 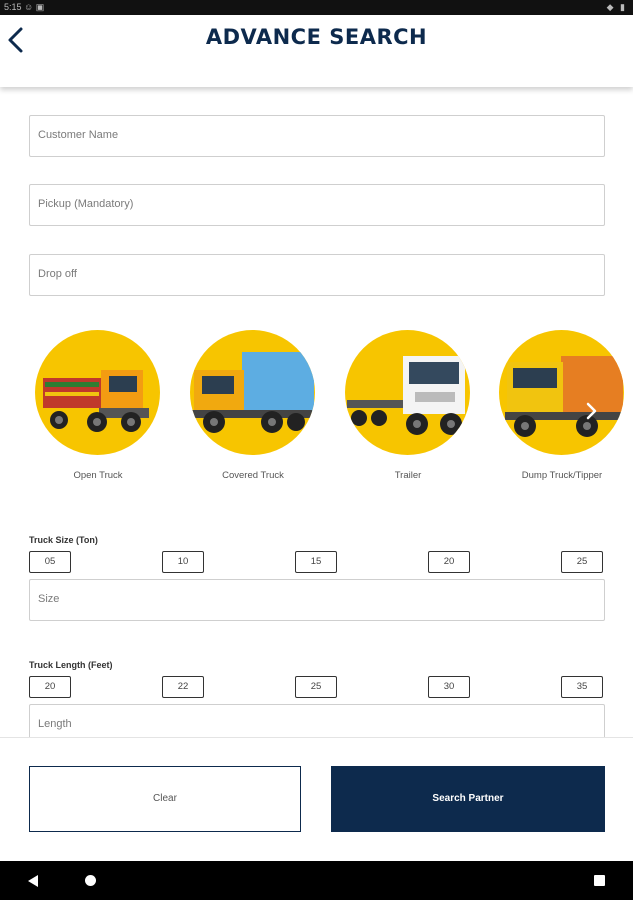 I want to click on truck-type-label: Trailer, so click(x=408, y=475).